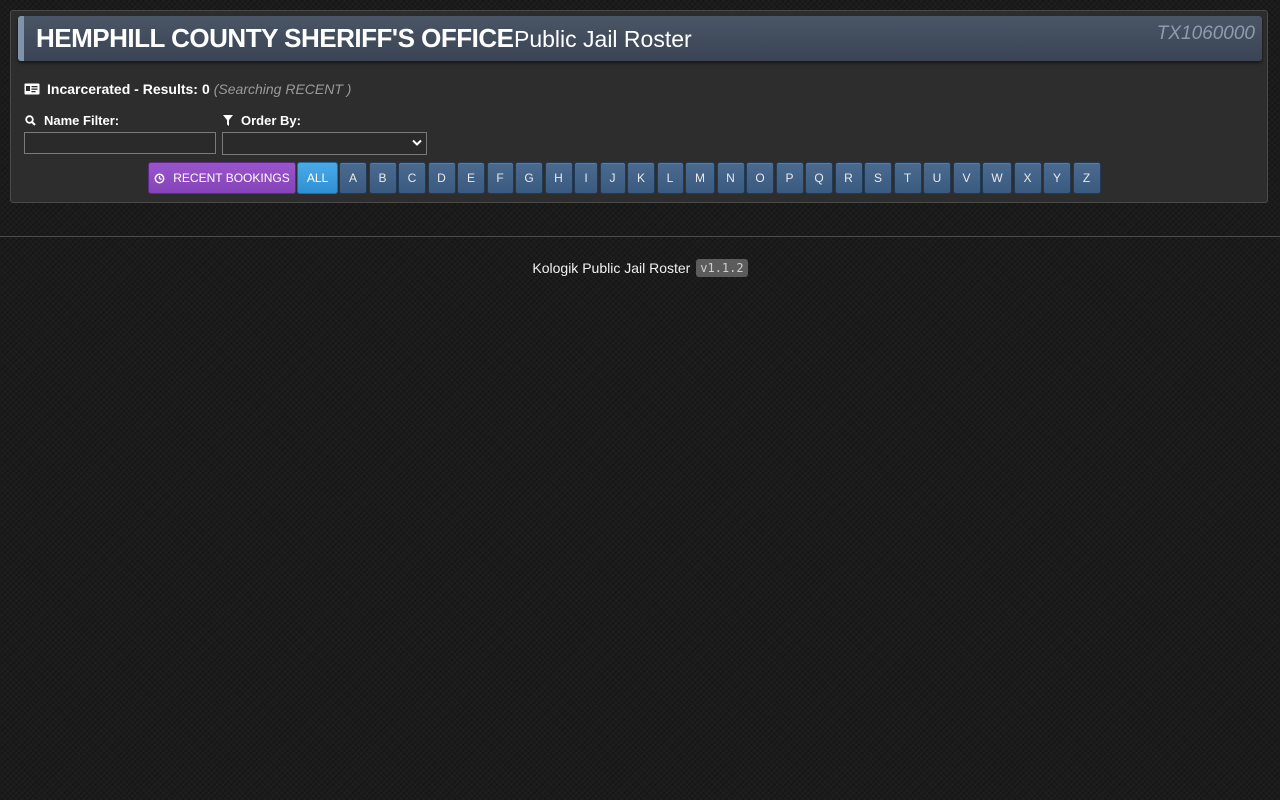 This screenshot has height=800, width=1280. I want to click on letter-button-v: V, so click(966, 178).